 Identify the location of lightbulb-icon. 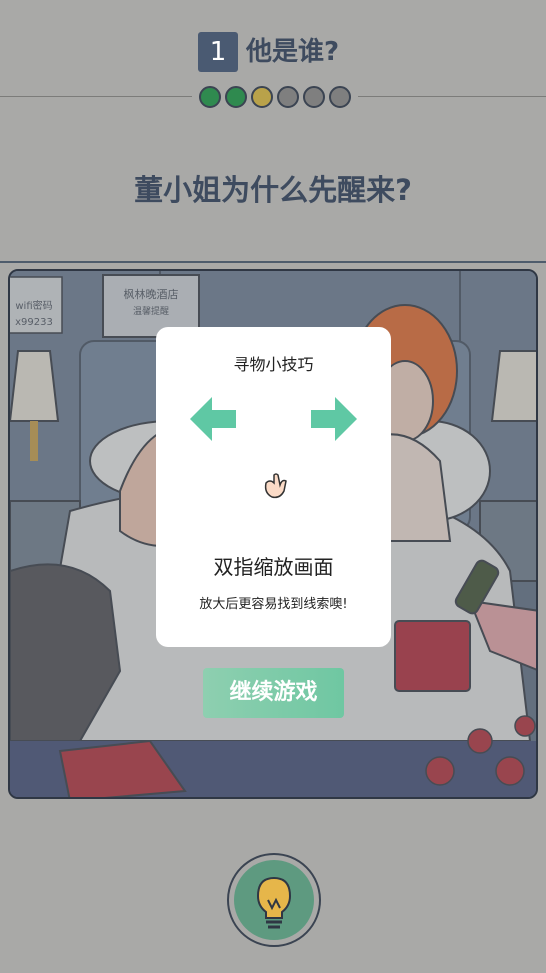
(274, 902).